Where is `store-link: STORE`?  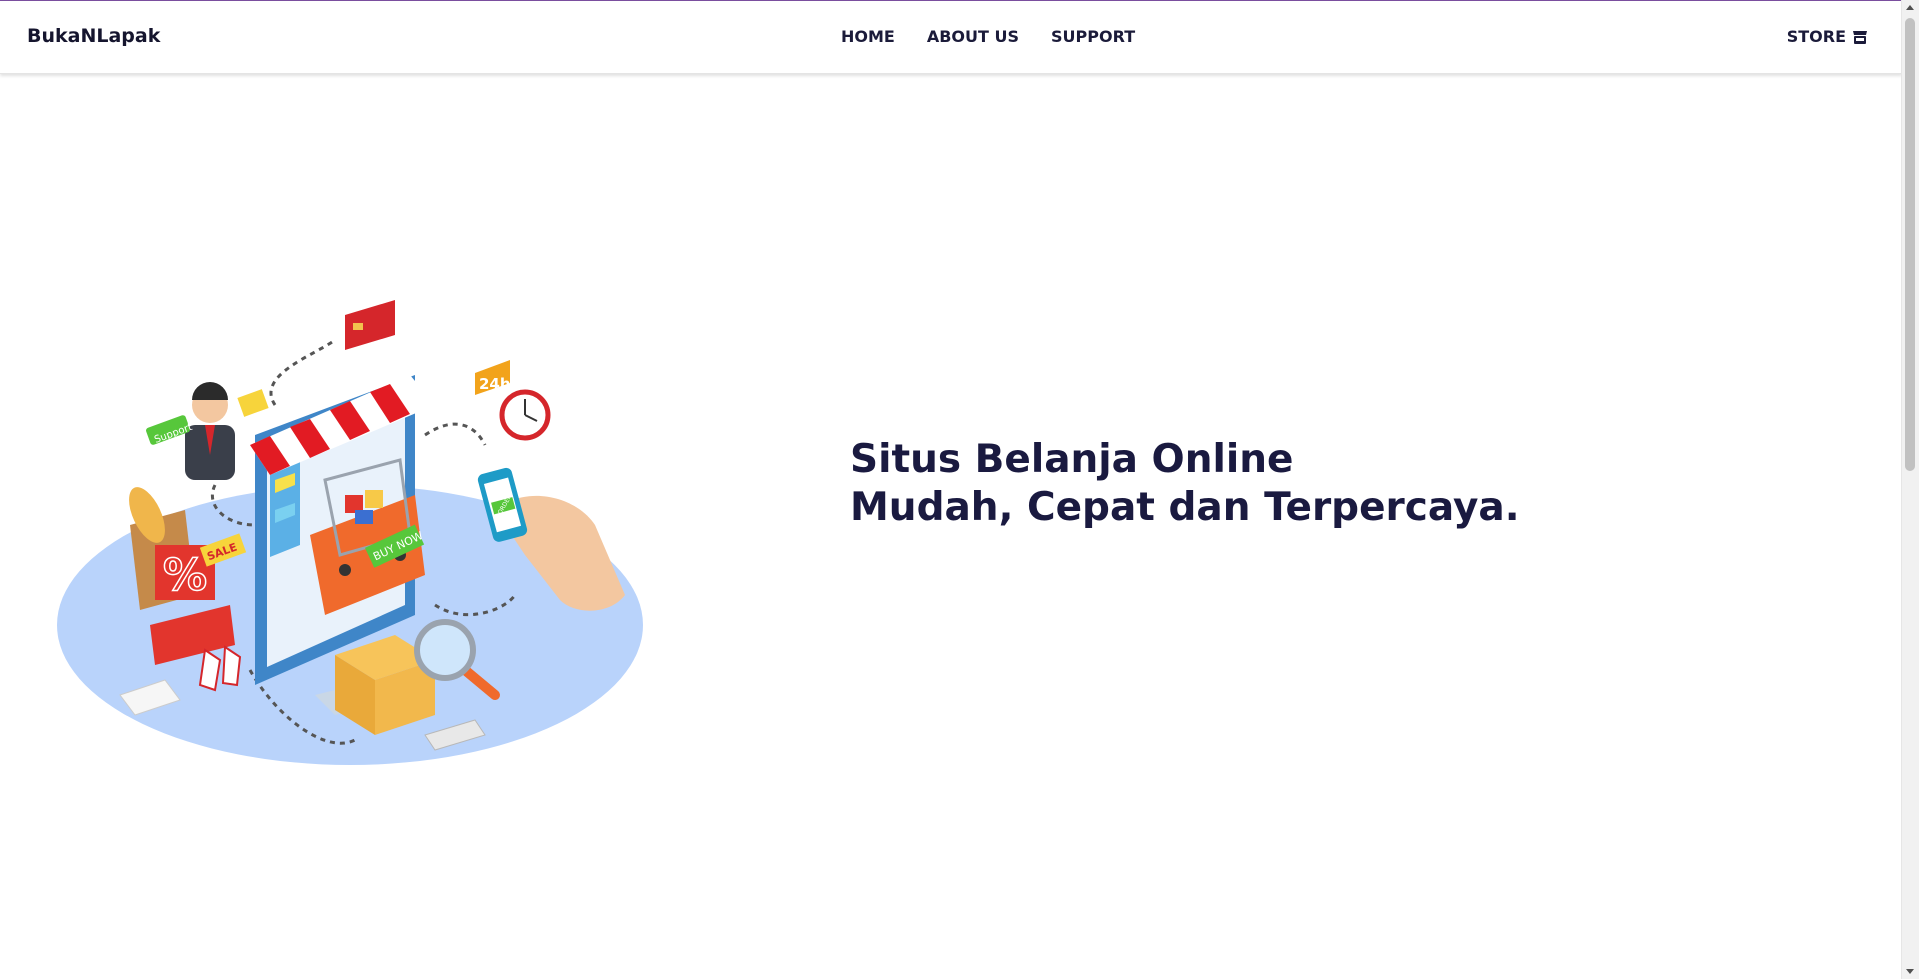
store-link: STORE is located at coordinates (1827, 36).